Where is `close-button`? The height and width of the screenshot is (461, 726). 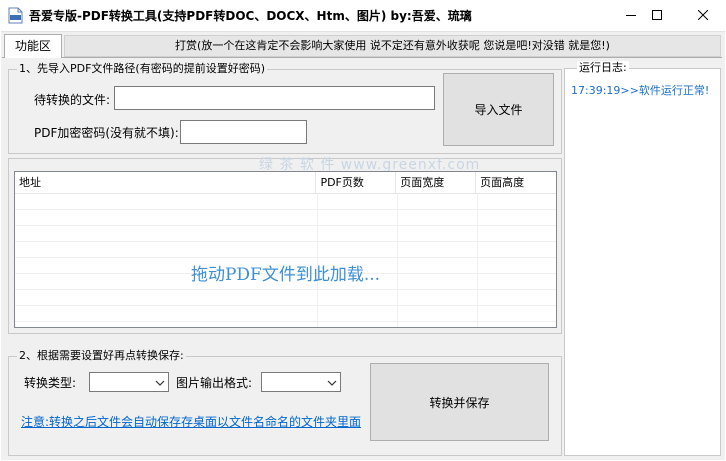
close-button is located at coordinates (703, 15).